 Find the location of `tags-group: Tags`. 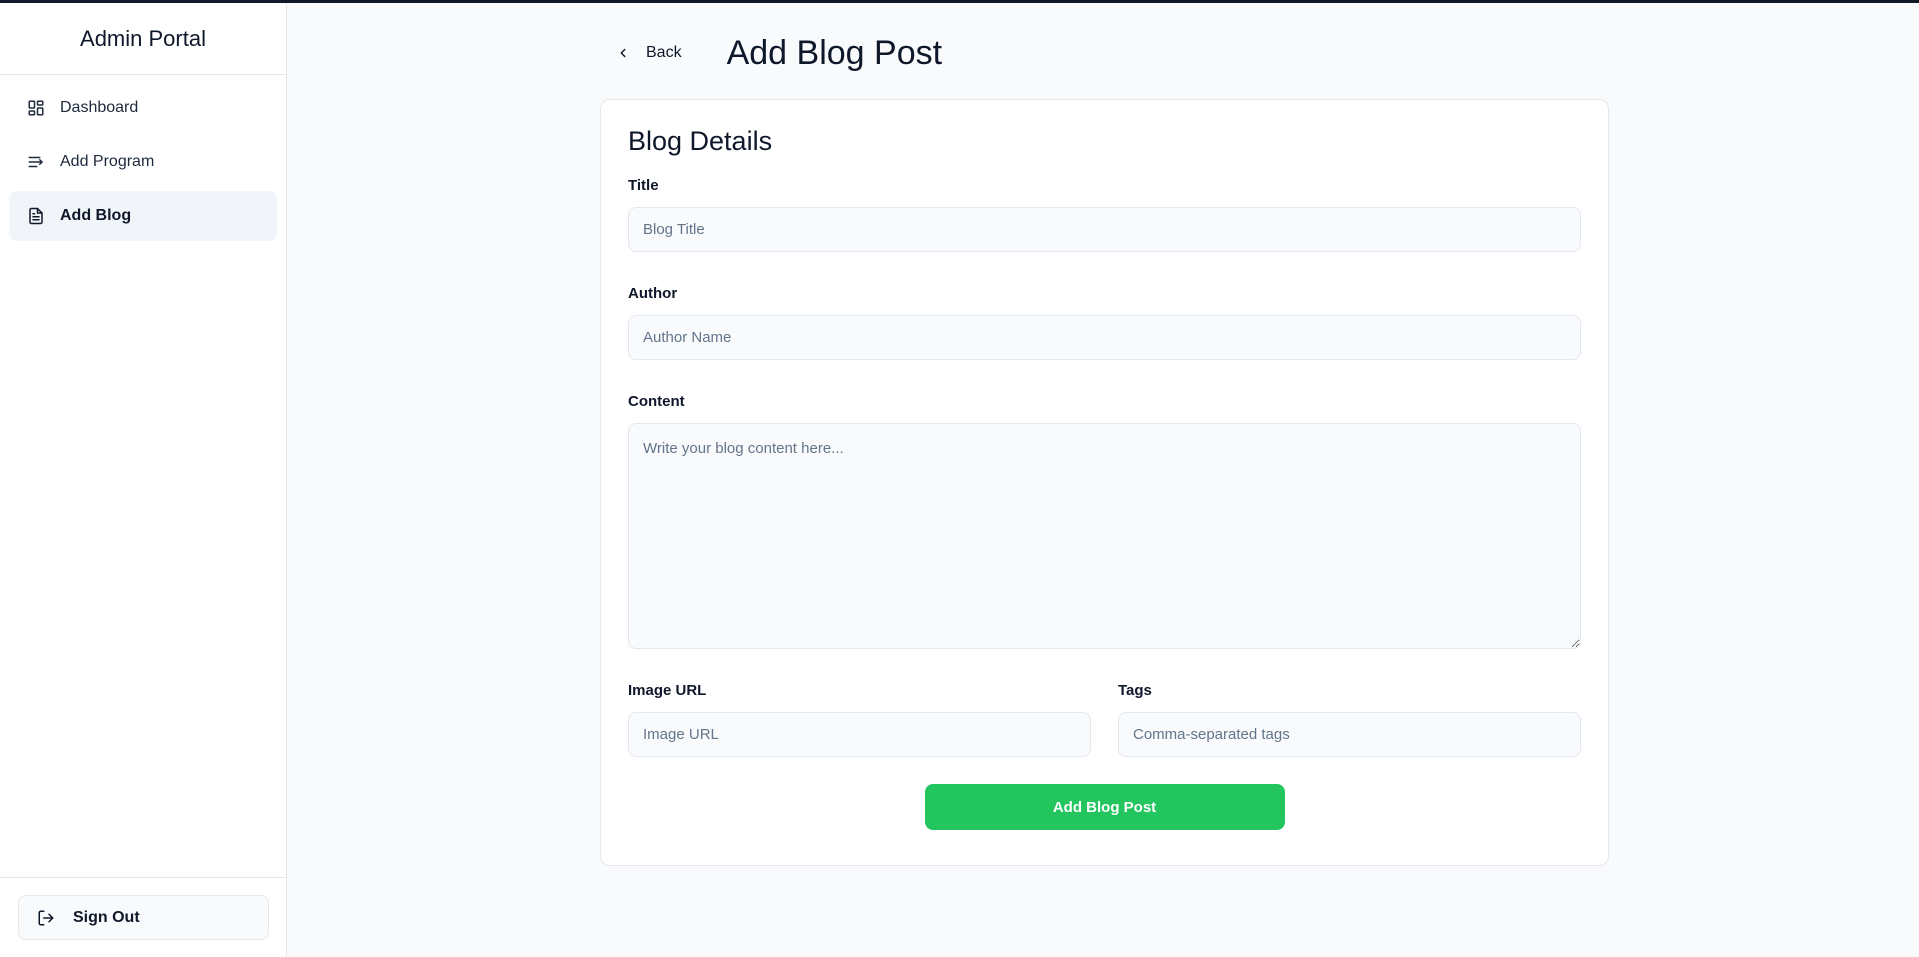

tags-group: Tags is located at coordinates (1349, 719).